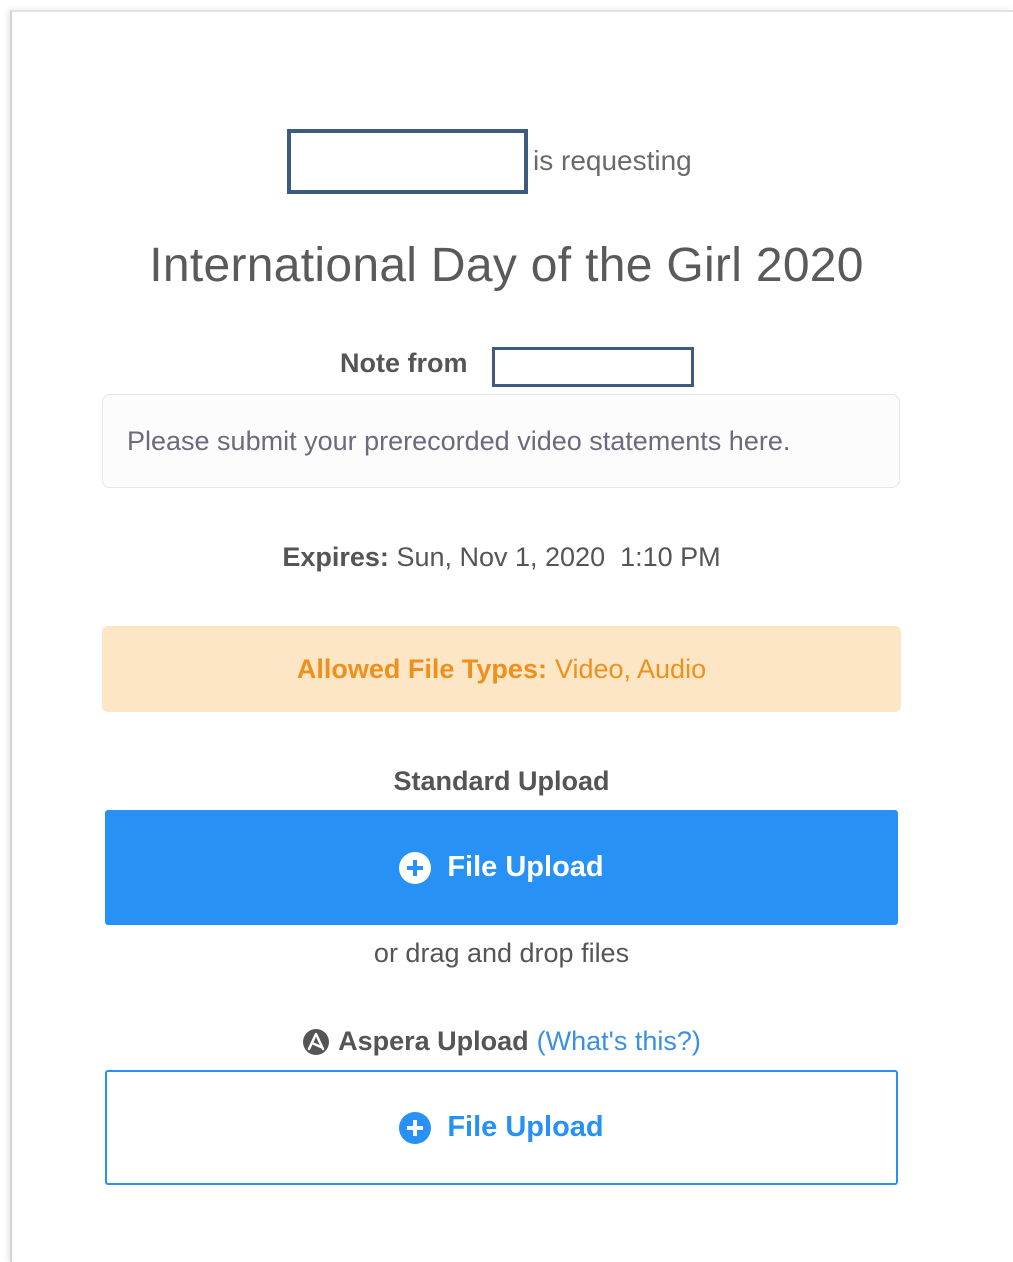 This screenshot has height=1262, width=1013. I want to click on aspera-logo-icon, so click(316, 1042).